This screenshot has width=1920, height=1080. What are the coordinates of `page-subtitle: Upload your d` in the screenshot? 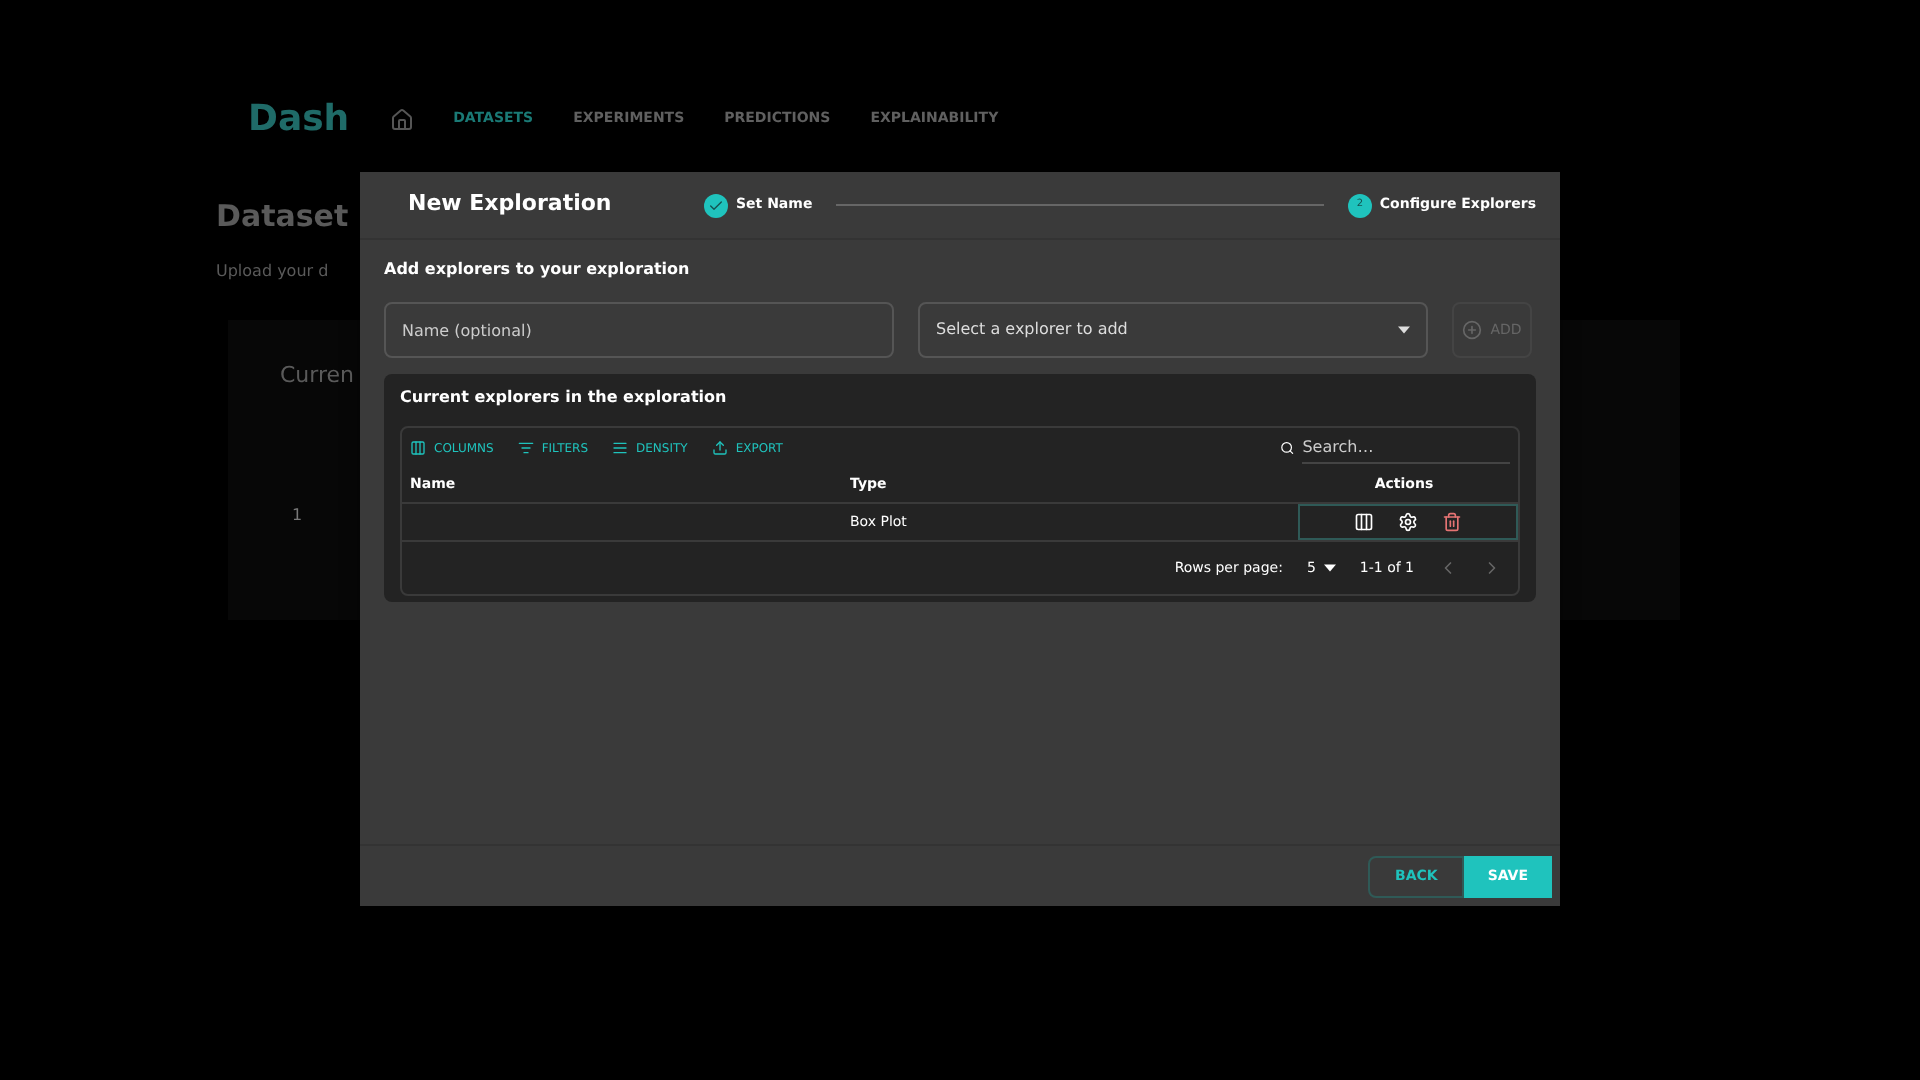 It's located at (272, 271).